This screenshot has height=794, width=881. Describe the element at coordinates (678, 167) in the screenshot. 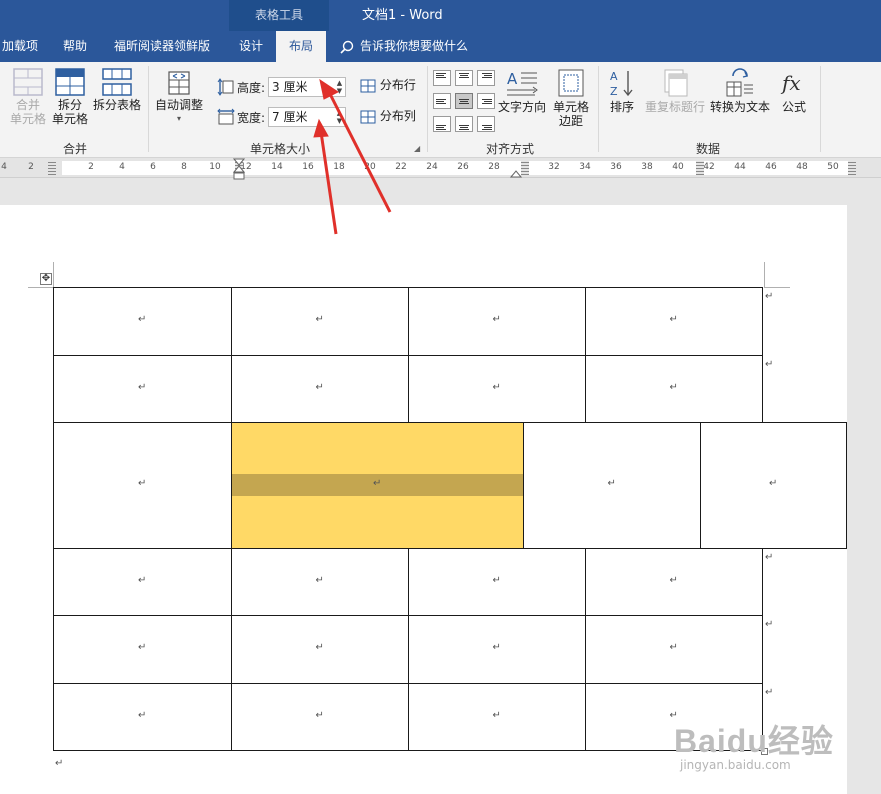

I see `ruler-number: 40` at that location.